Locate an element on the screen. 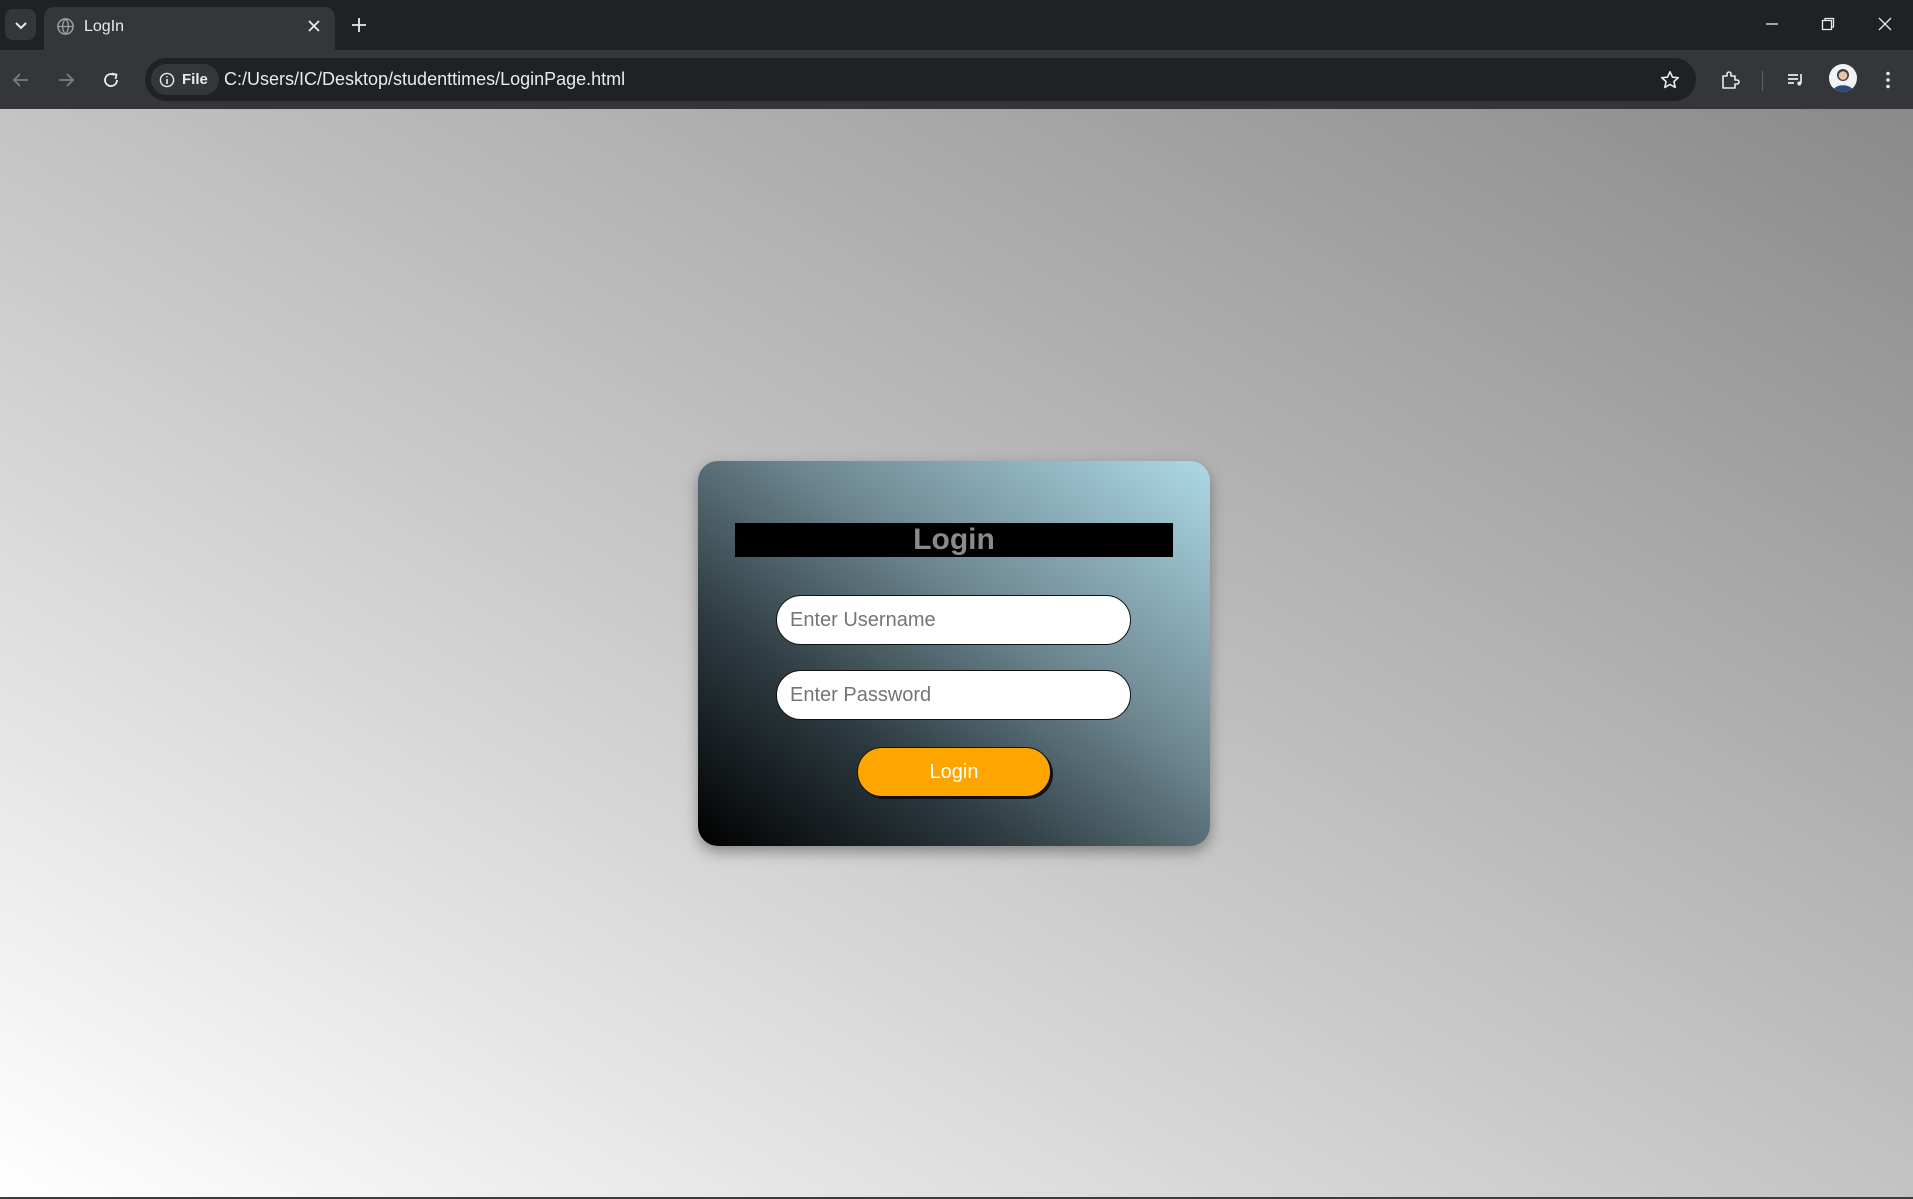  minimize-icon is located at coordinates (1772, 24).